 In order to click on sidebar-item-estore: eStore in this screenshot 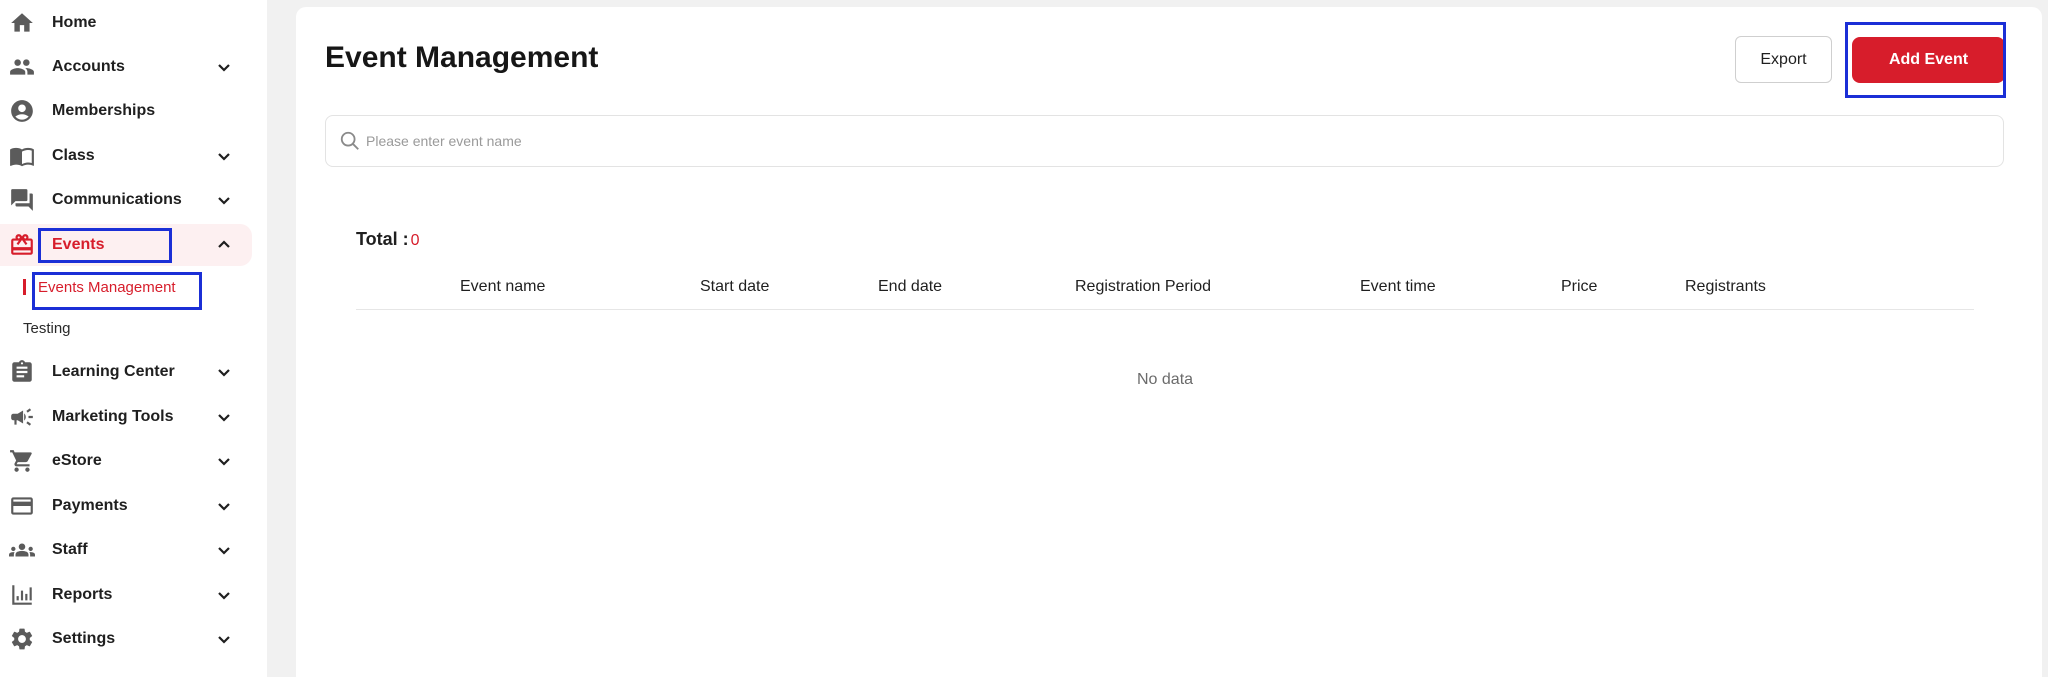, I will do `click(126, 461)`.